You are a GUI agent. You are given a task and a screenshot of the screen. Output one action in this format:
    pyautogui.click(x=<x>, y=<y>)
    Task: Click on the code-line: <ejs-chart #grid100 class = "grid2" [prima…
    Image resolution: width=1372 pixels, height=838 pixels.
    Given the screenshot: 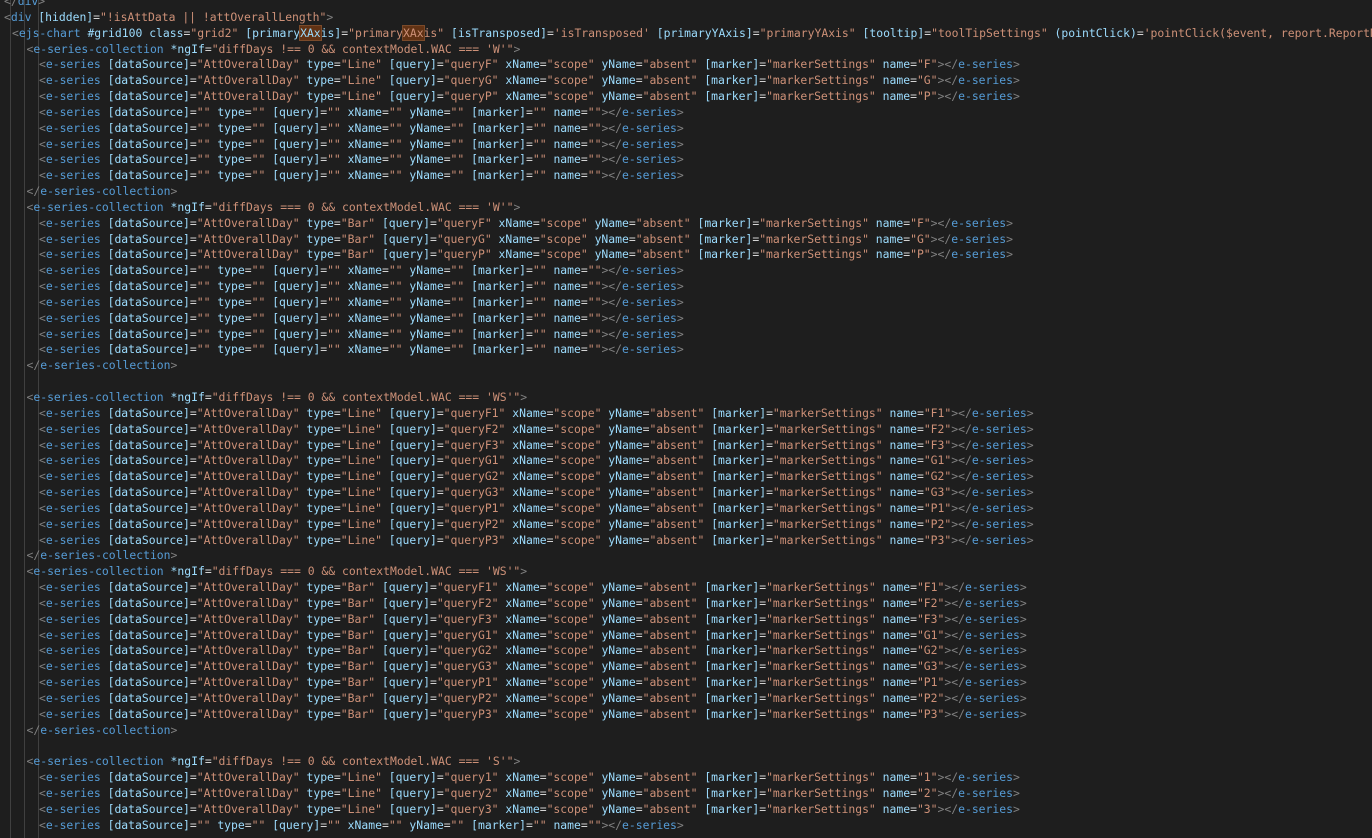 What is the action you would take?
    pyautogui.click(x=692, y=33)
    